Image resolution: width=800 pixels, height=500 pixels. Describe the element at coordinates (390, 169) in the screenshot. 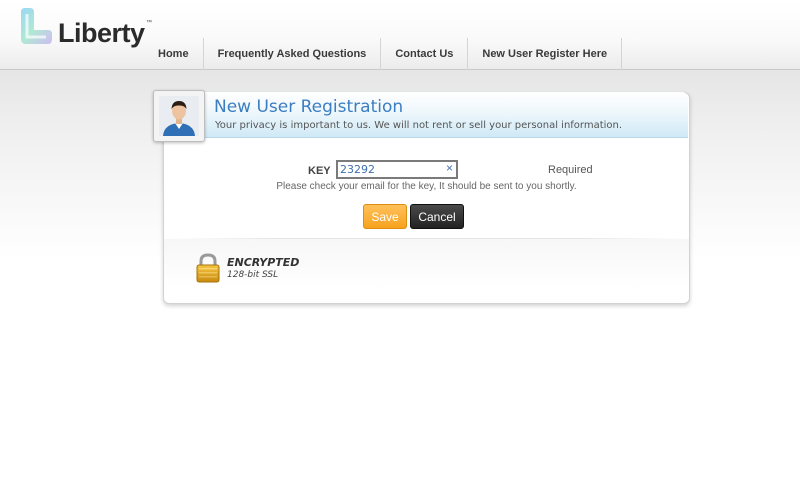

I see `key-input` at that location.